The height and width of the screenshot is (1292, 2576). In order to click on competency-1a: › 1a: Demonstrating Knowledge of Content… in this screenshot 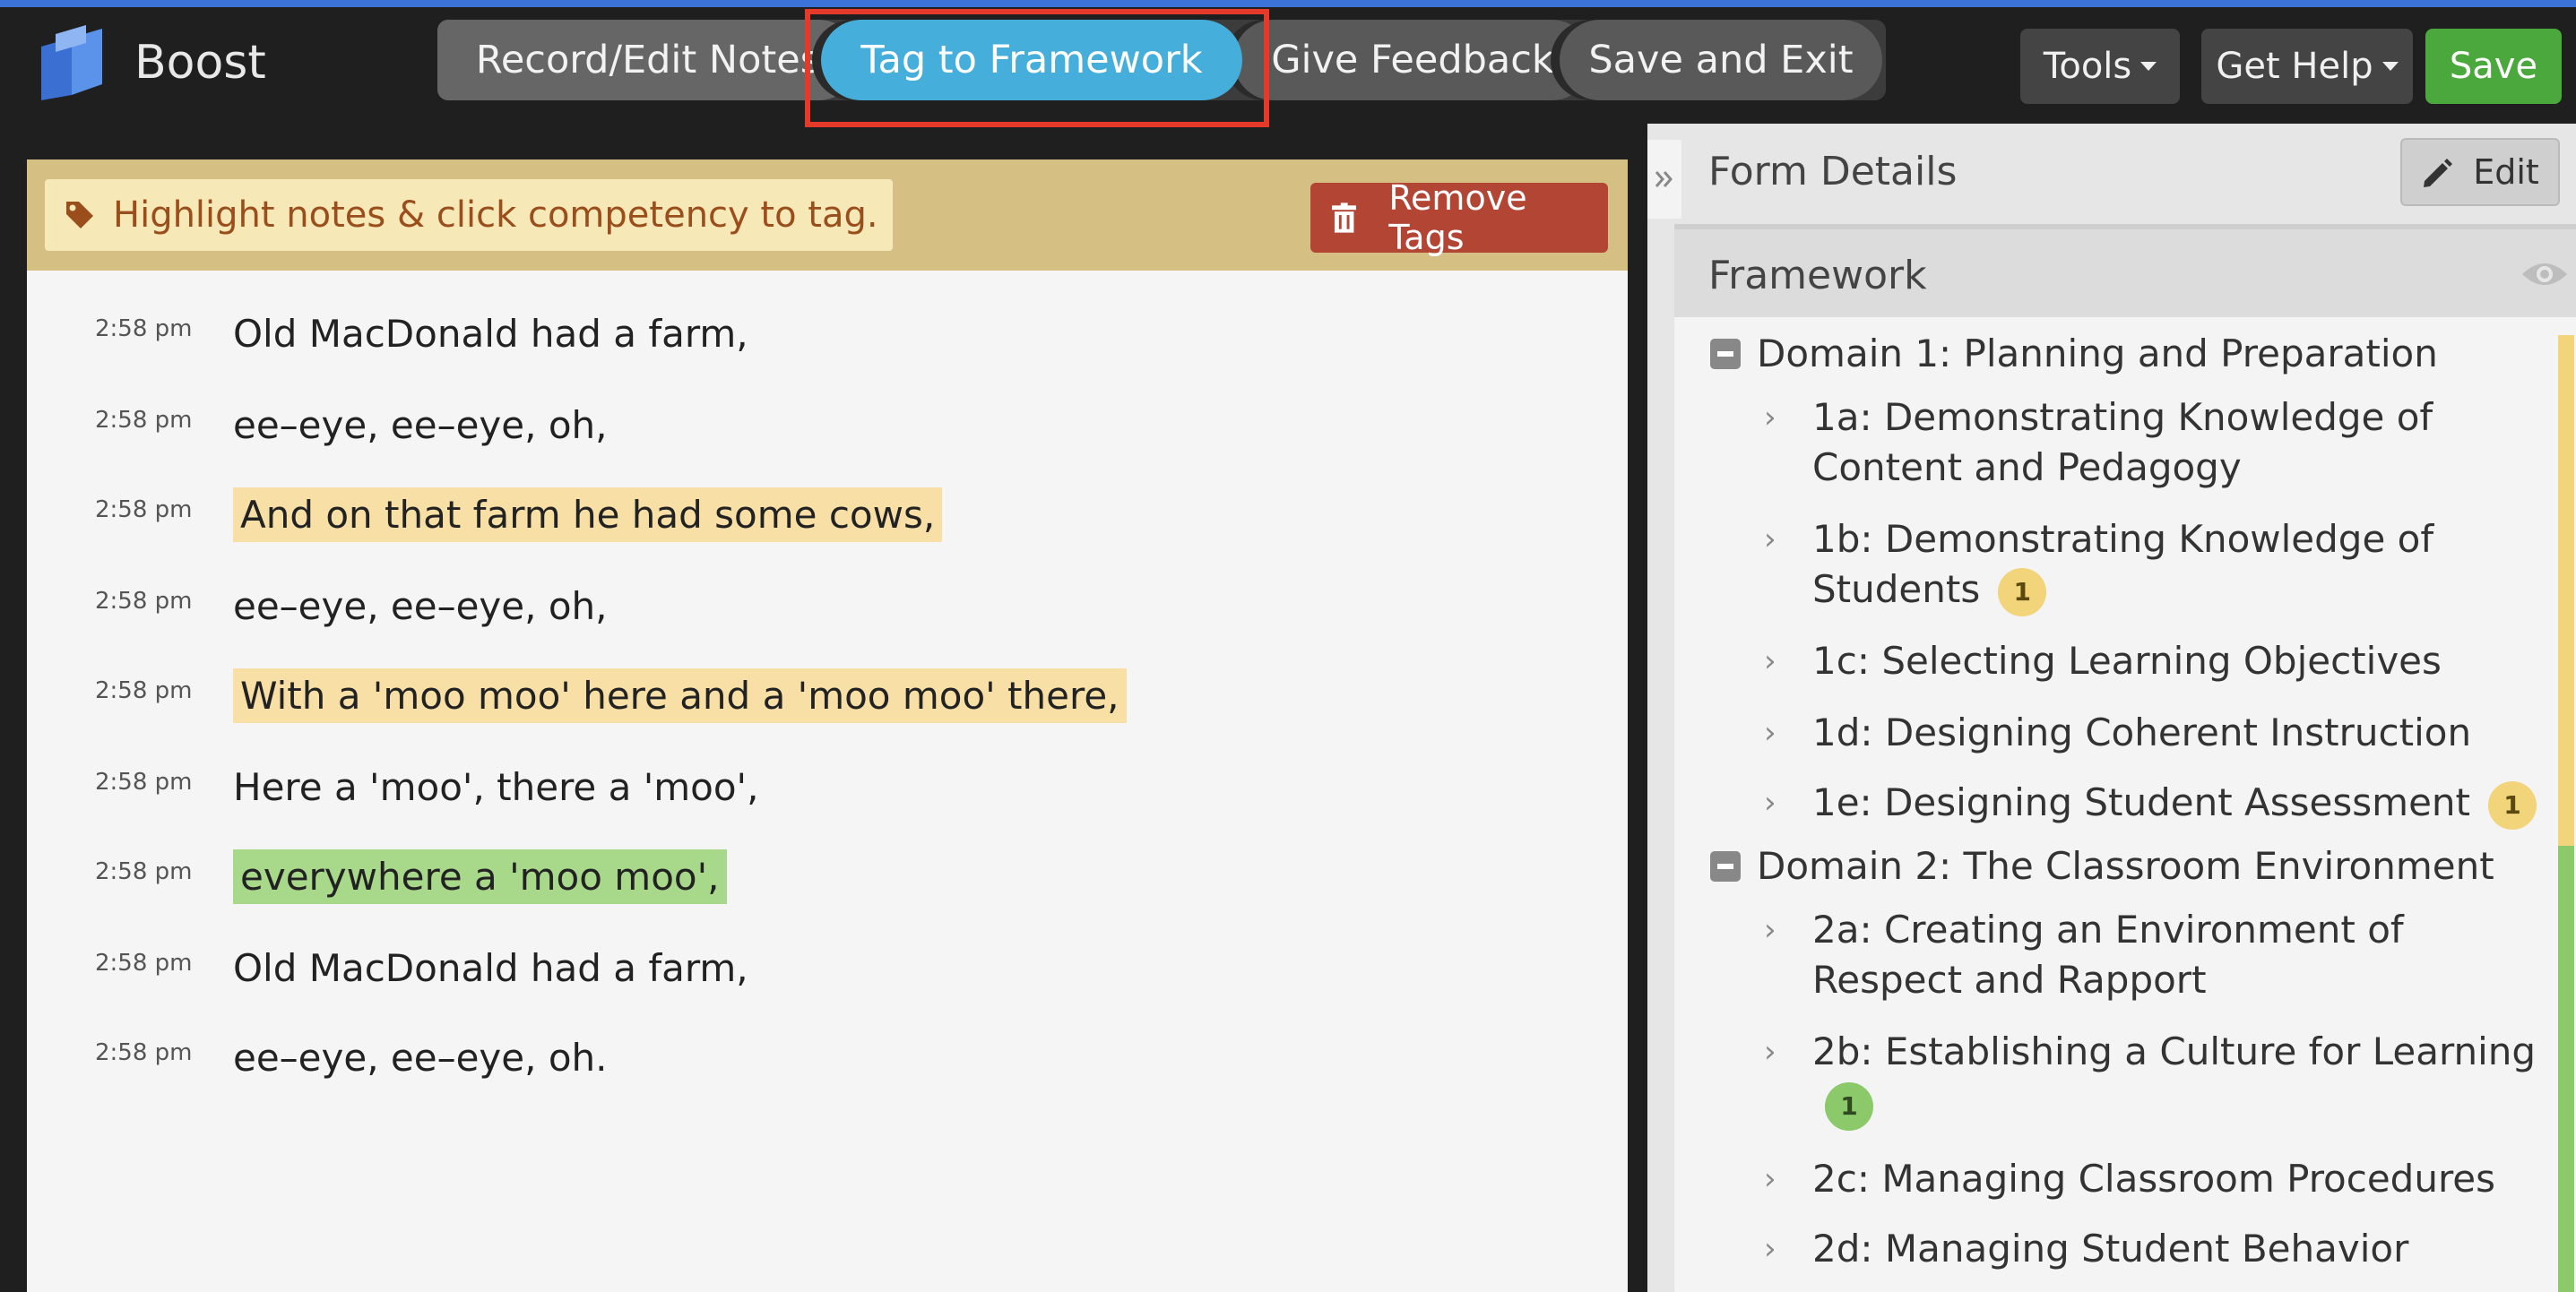, I will do `click(2113, 445)`.